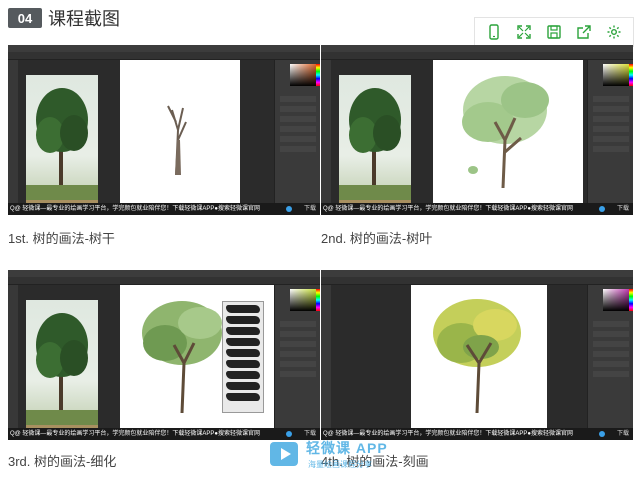 The height and width of the screenshot is (481, 640). I want to click on share-icon, so click(584, 32).